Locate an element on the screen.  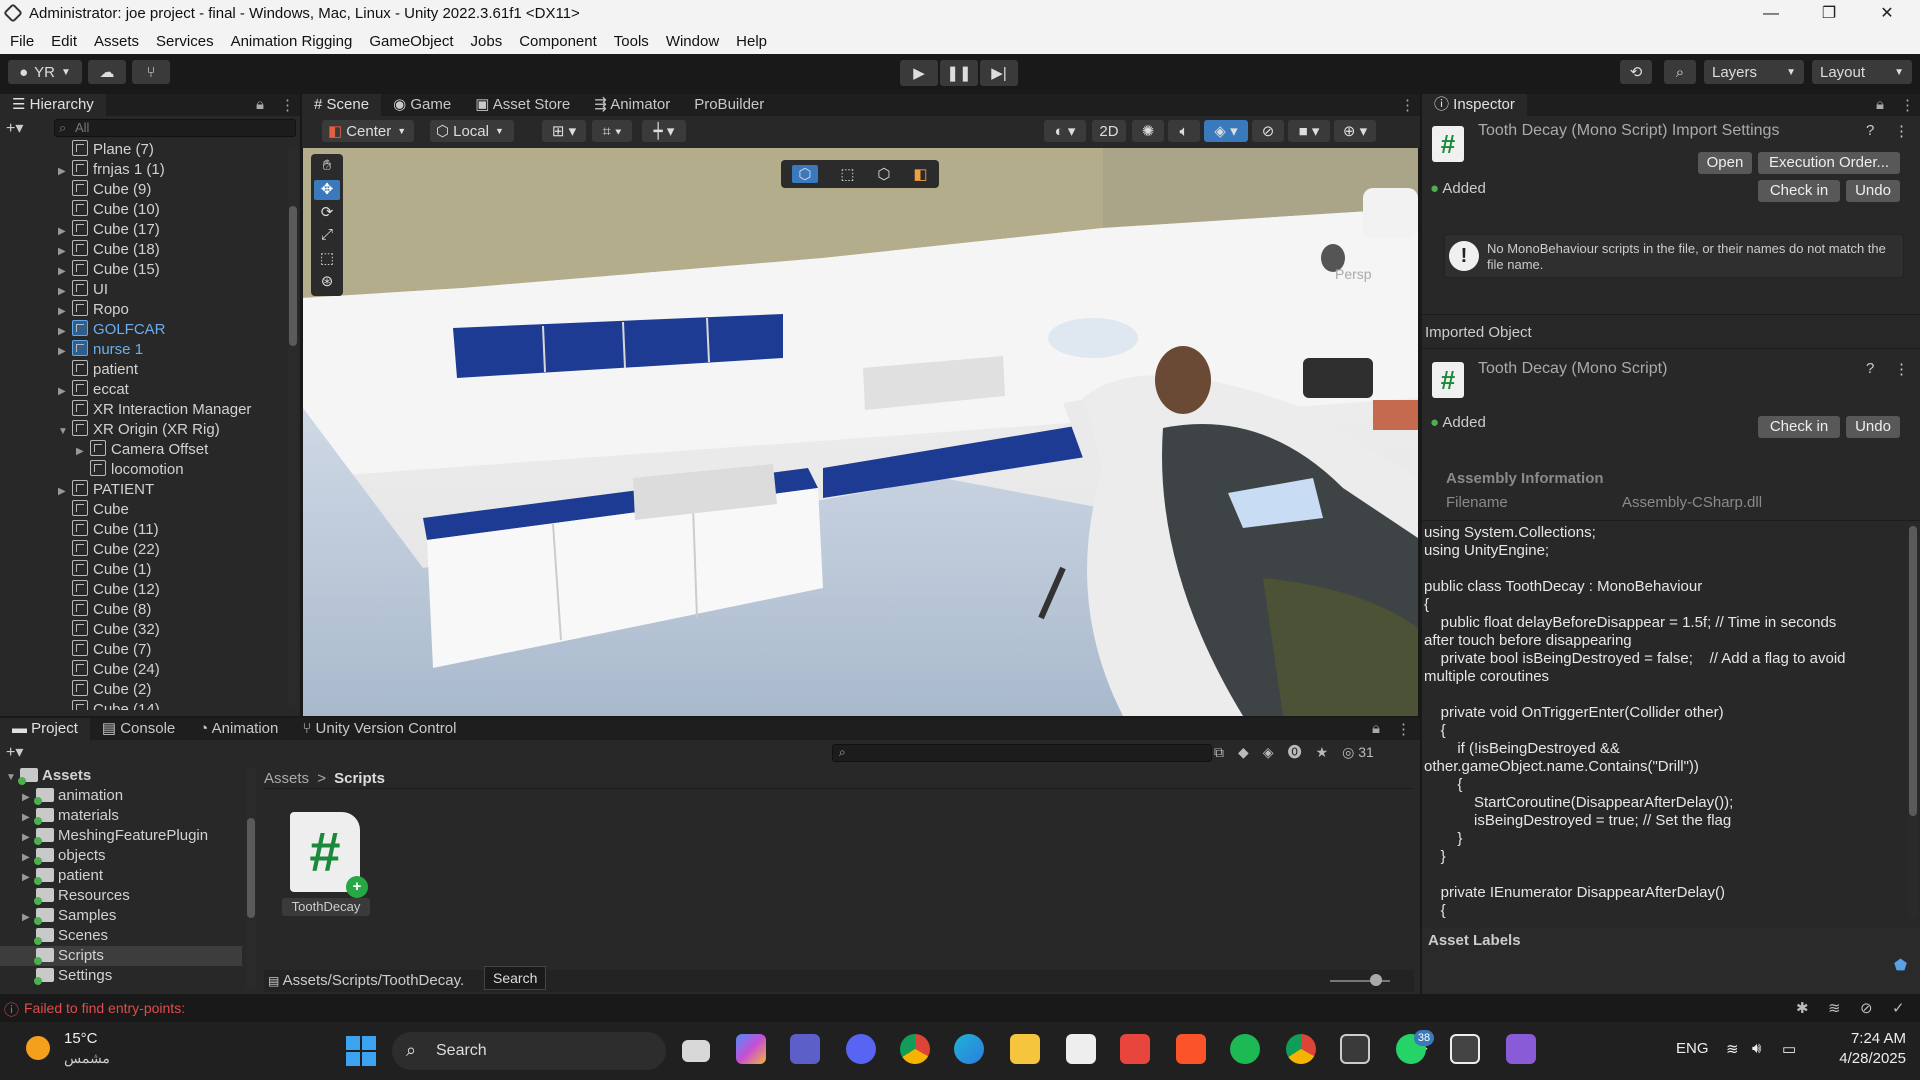
hierarchy-item: Cube (2) is located at coordinates (104, 690).